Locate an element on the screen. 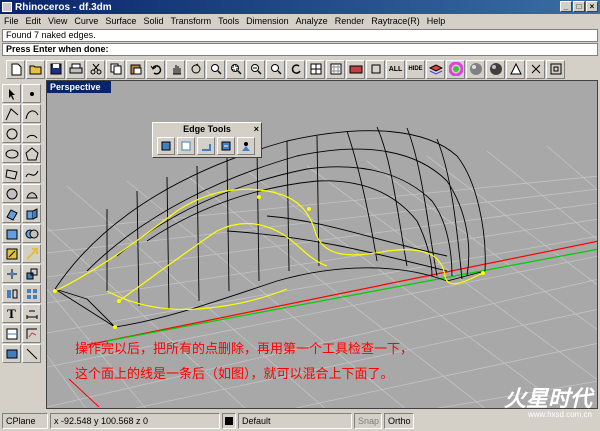 This screenshot has height=431, width=600. camera-target-icon is located at coordinates (31, 353).